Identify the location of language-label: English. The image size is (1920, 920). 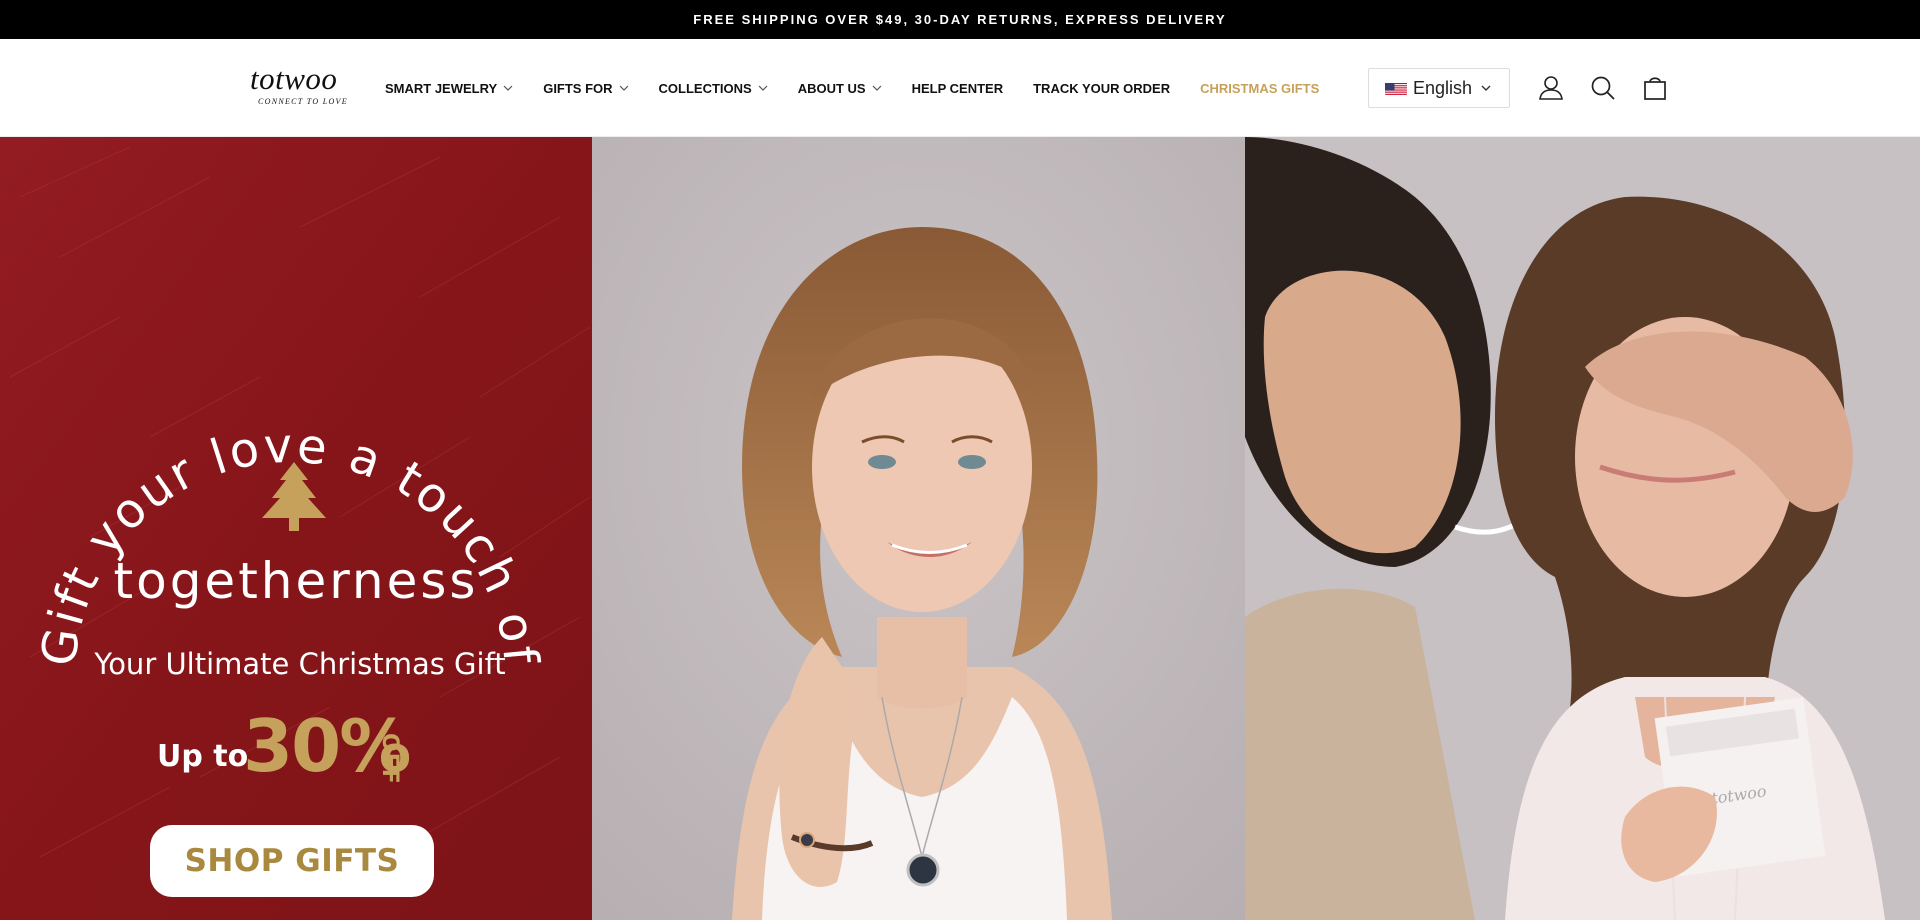
(1443, 87).